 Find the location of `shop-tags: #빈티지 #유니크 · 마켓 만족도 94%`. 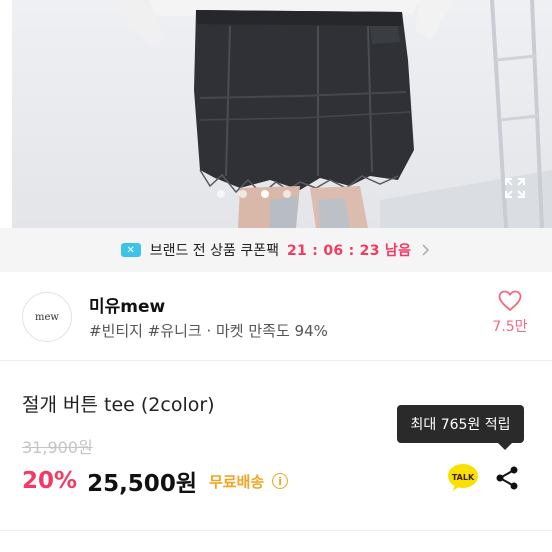

shop-tags: #빈티지 #유니크 · 마켓 만족도 94% is located at coordinates (208, 331).